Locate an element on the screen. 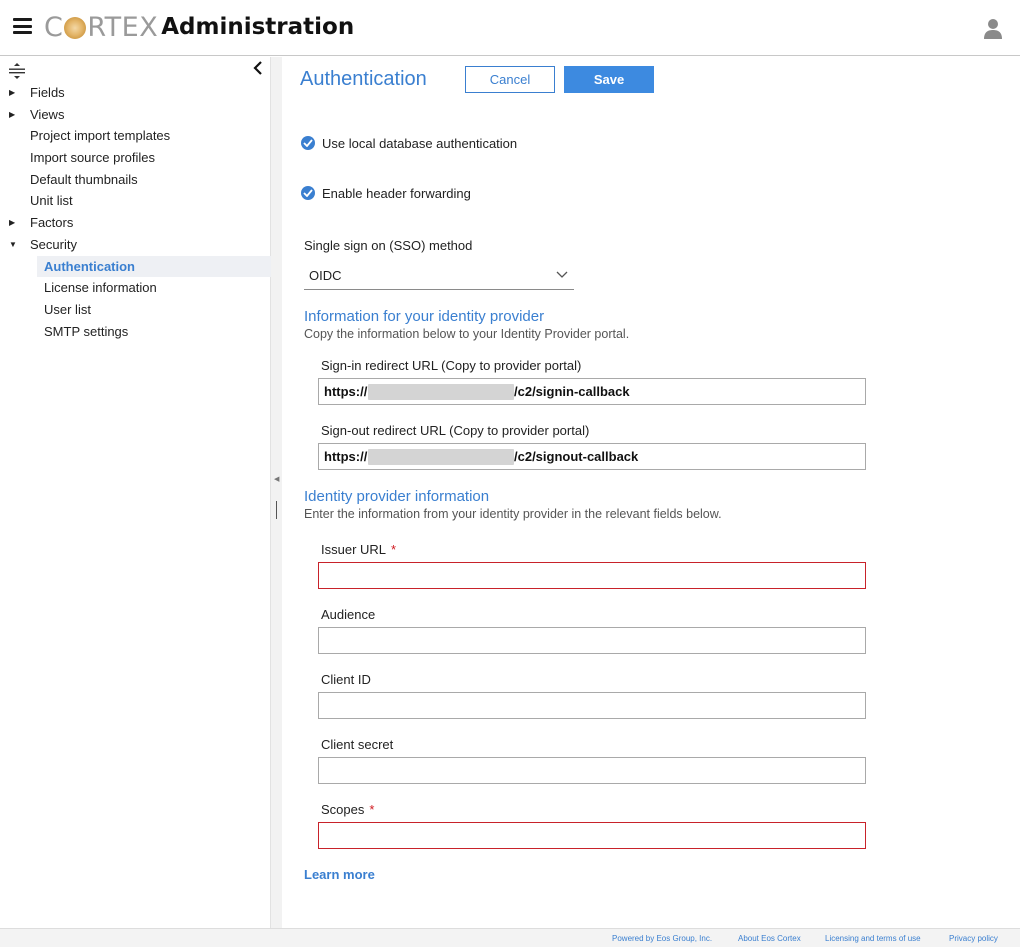  client-id-label: Client ID is located at coordinates (346, 679).